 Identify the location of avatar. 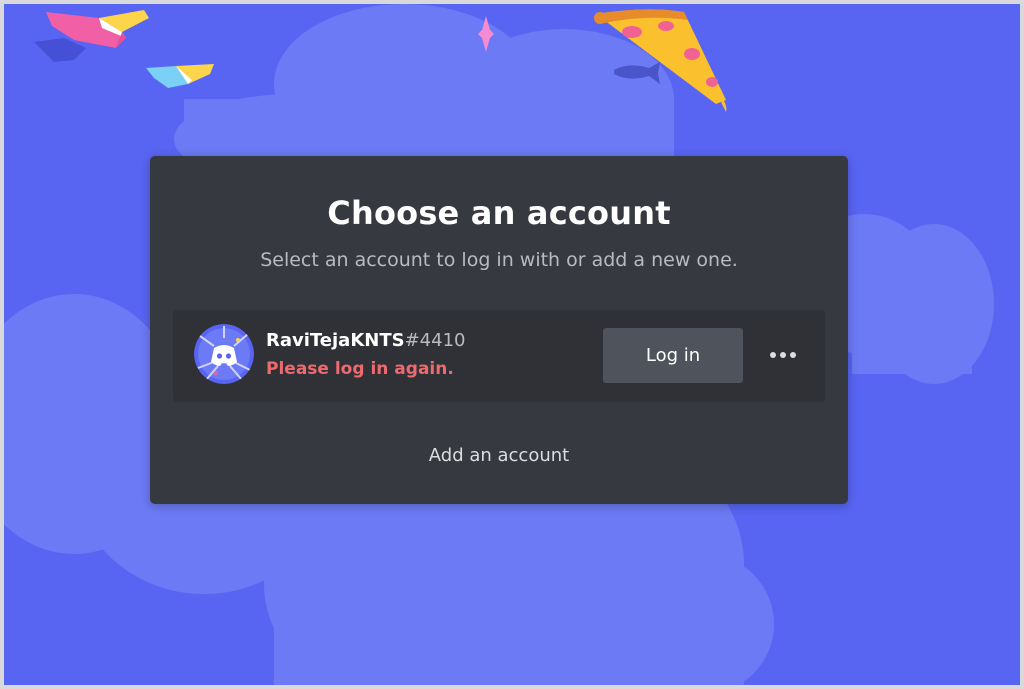
(224, 354).